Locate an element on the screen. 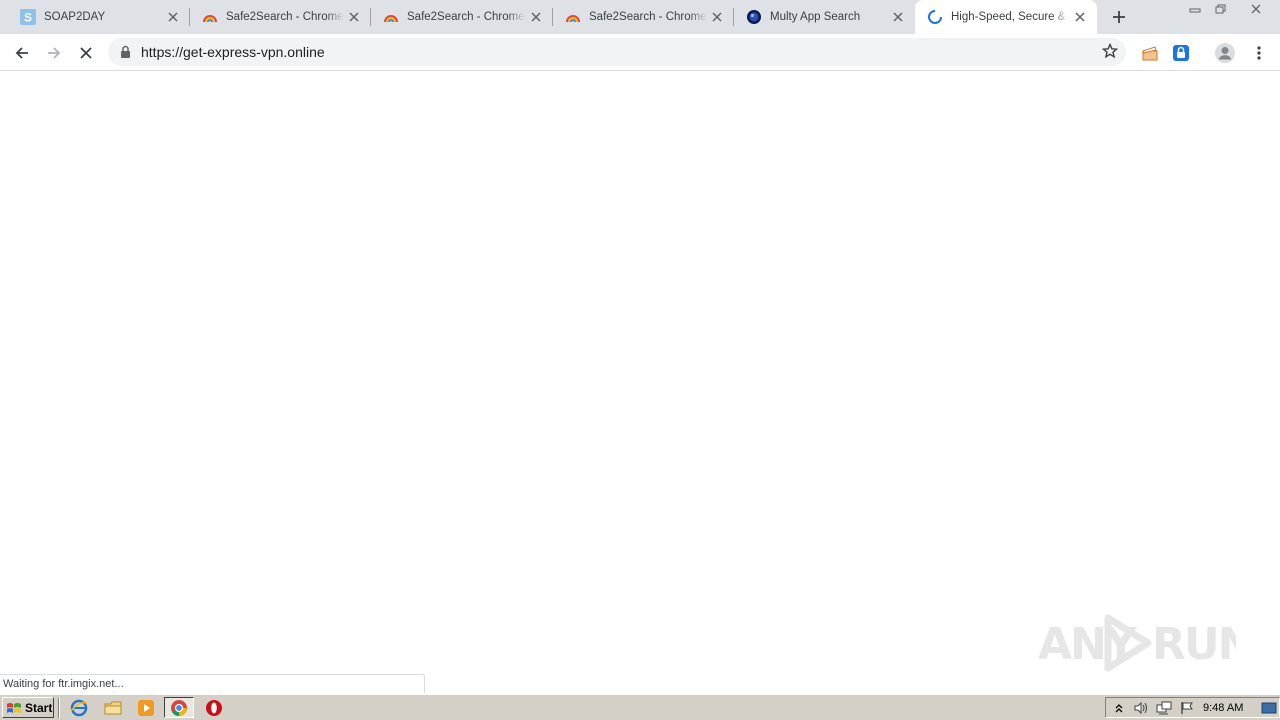  internet-explorer-icon is located at coordinates (79, 707).